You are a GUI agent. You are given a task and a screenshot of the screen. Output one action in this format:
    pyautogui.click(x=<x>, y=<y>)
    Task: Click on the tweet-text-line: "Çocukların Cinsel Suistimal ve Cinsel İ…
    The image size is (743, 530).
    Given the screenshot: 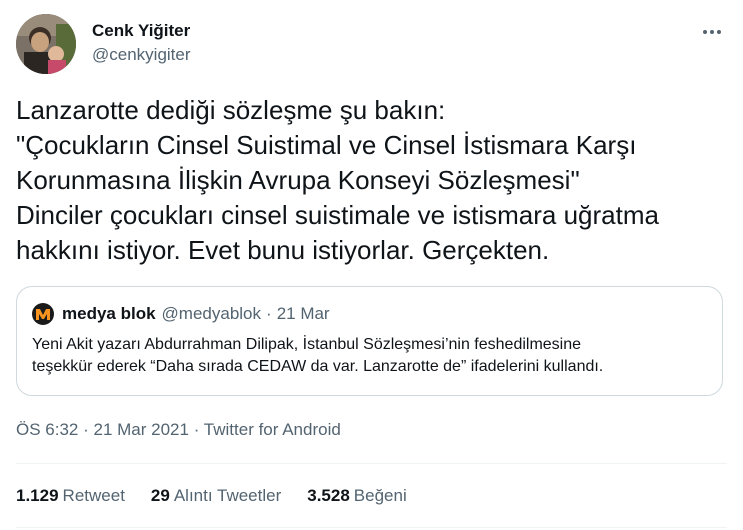 What is the action you would take?
    pyautogui.click(x=326, y=145)
    